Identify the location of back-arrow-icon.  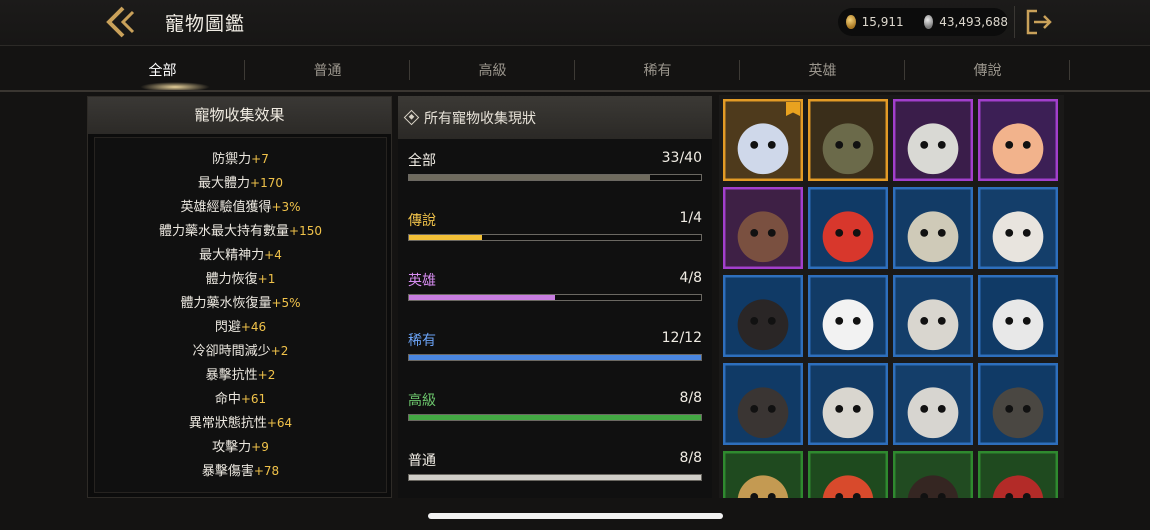
(120, 22).